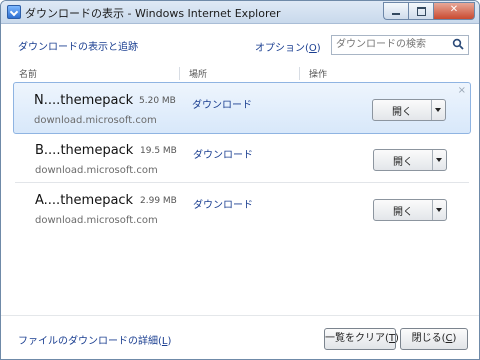  I want to click on title-bar: ダウンロードの表示 - Windows Internet Explorer ✕, so click(240, 12).